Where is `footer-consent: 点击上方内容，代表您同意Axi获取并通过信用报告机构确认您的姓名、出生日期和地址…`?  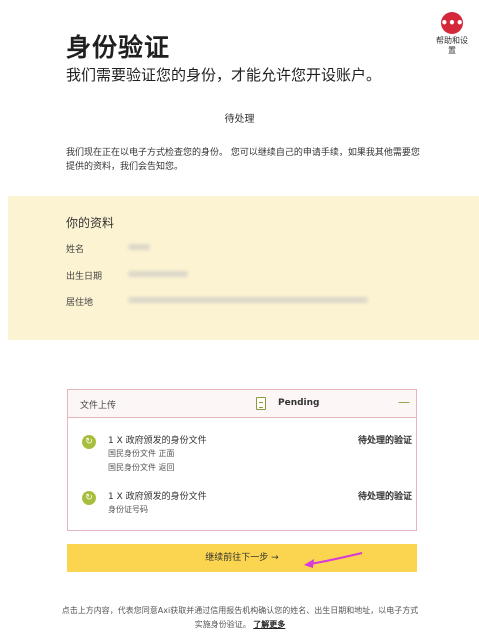 footer-consent: 点击上方内容，代表您同意Axi获取并通过信用报告机构确认您的姓名、出生日期和地址… is located at coordinates (240, 618).